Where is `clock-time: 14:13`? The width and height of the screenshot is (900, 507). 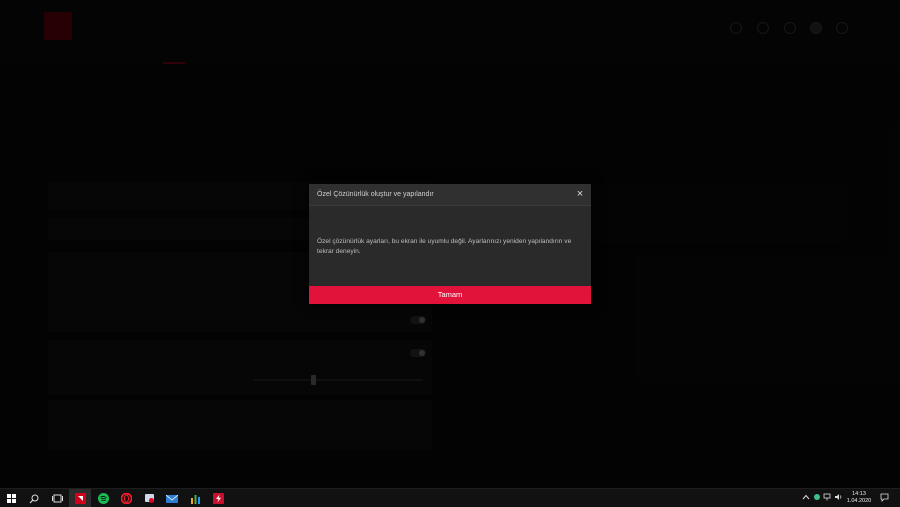 clock-time: 14:13 is located at coordinates (859, 494).